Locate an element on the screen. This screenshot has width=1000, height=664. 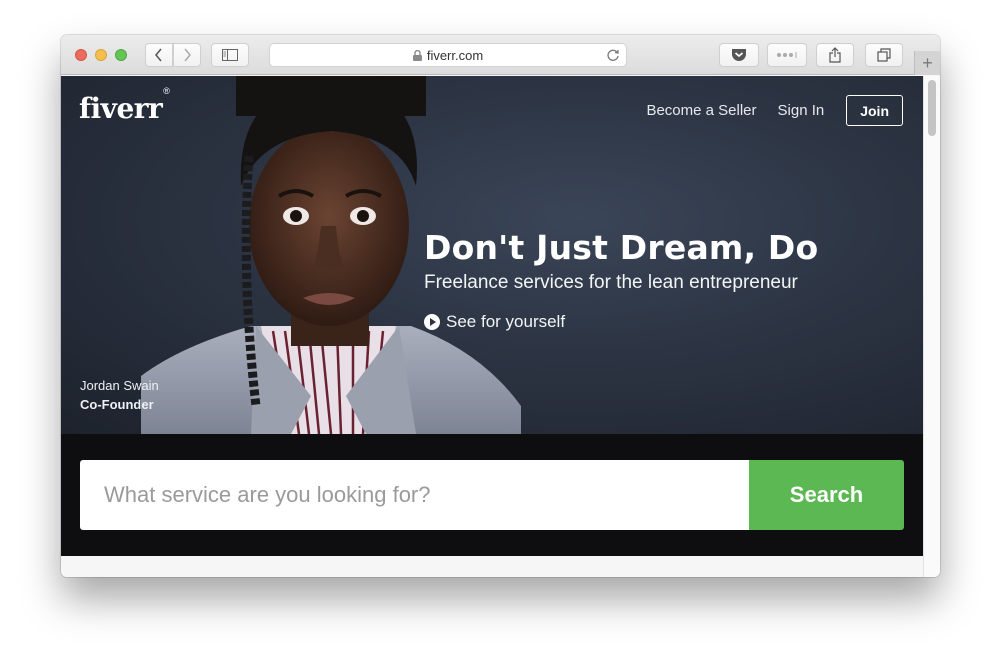
zoom-window-button is located at coordinates (121, 55).